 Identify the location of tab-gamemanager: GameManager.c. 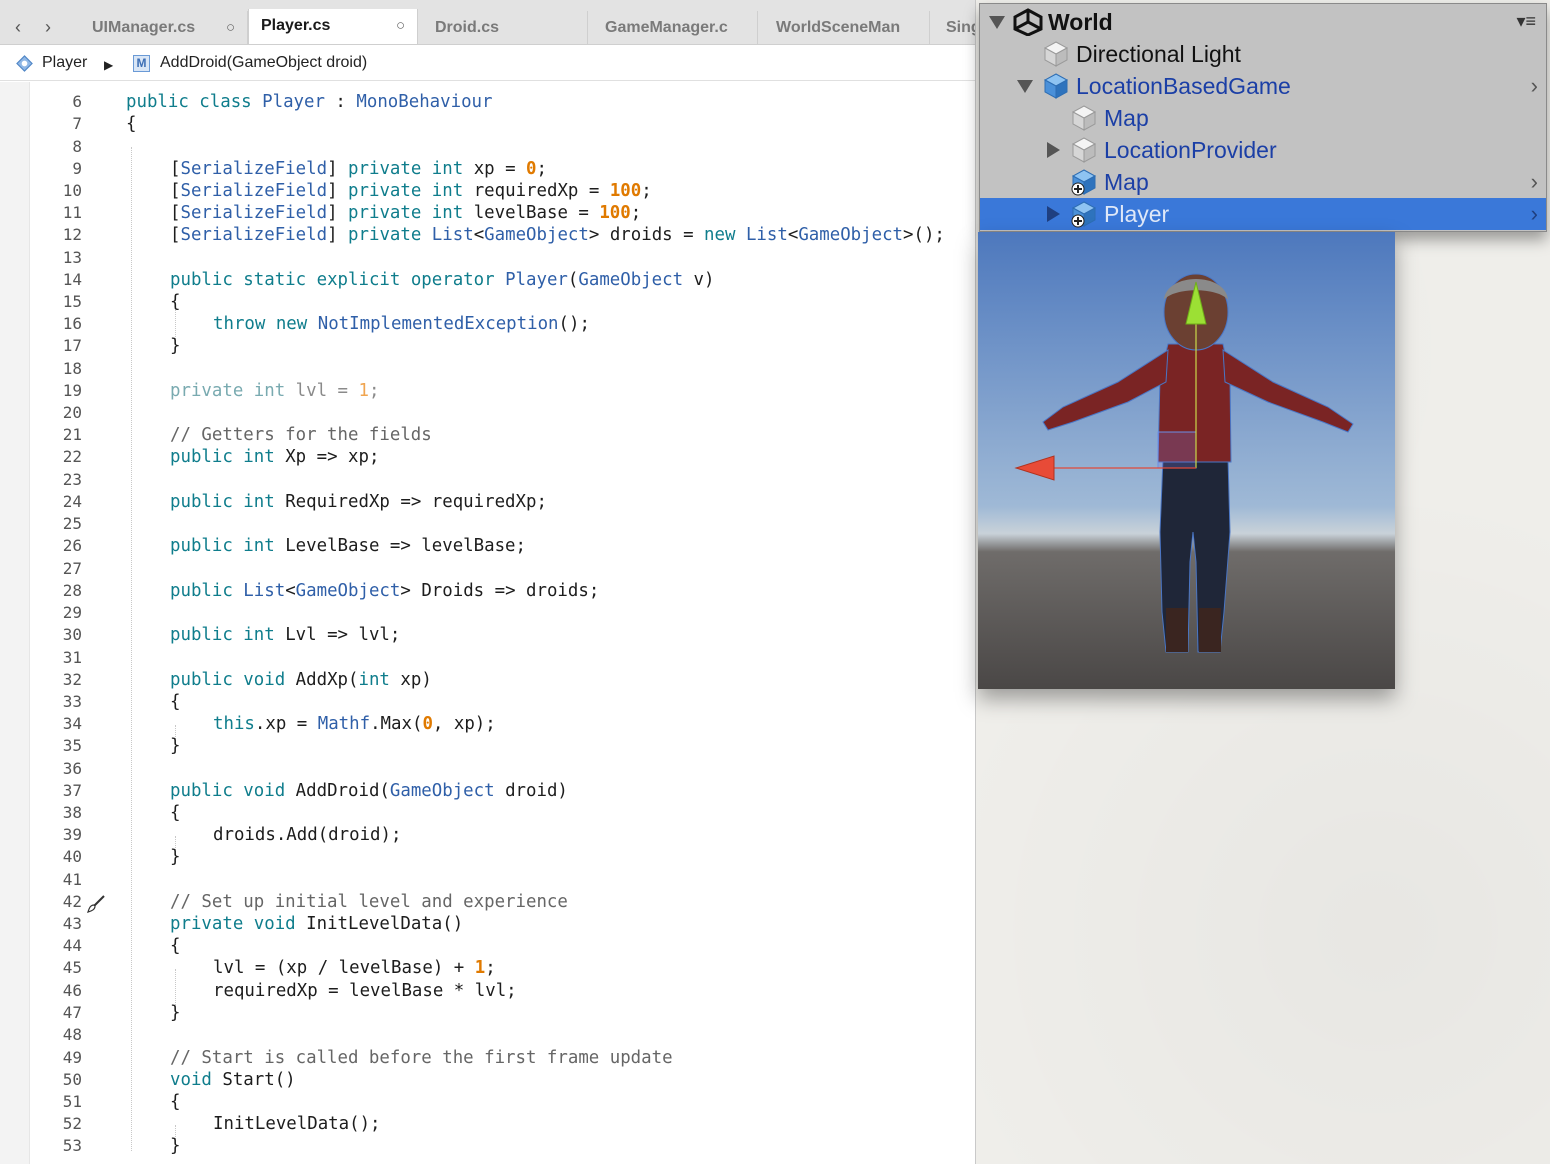
(673, 28).